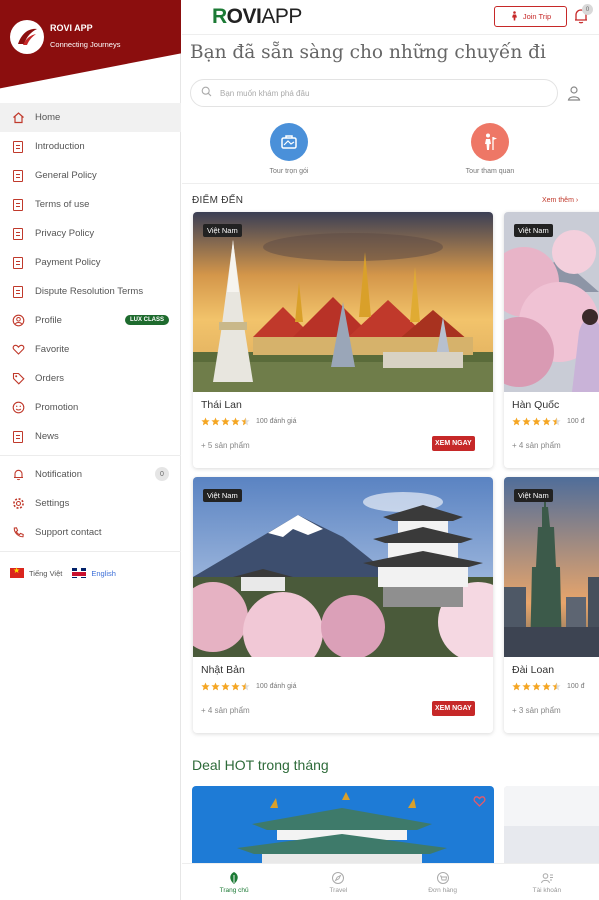 The image size is (599, 900). I want to click on search-input, so click(380, 93).